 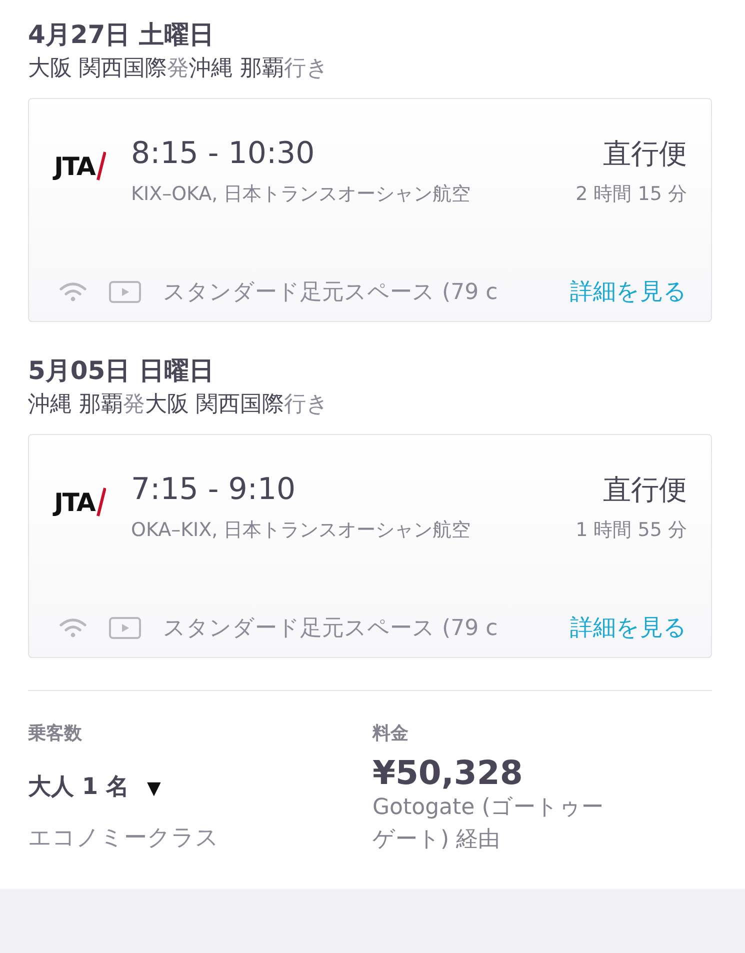 What do you see at coordinates (179, 405) in the screenshot?
I see `route-text: 沖縄 那覇発大阪 関西国際行き` at bounding box center [179, 405].